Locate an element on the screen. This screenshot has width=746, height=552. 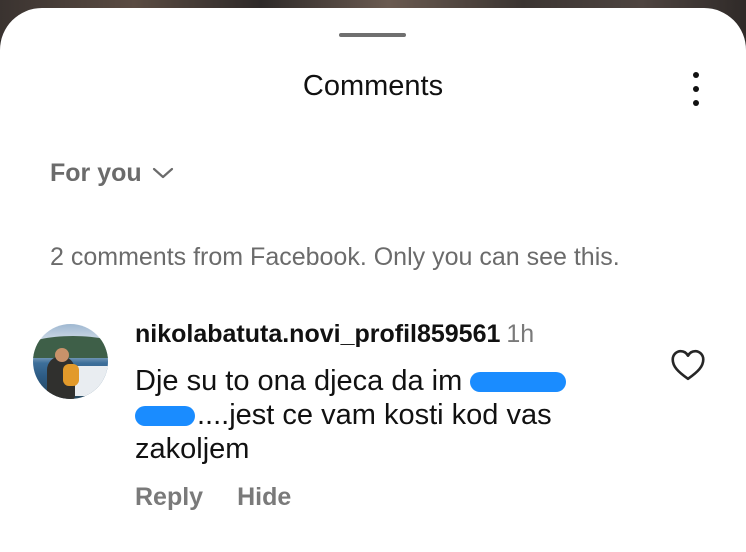
comment-line-1-text: Dje su to ona djeca da im is located at coordinates (299, 381).